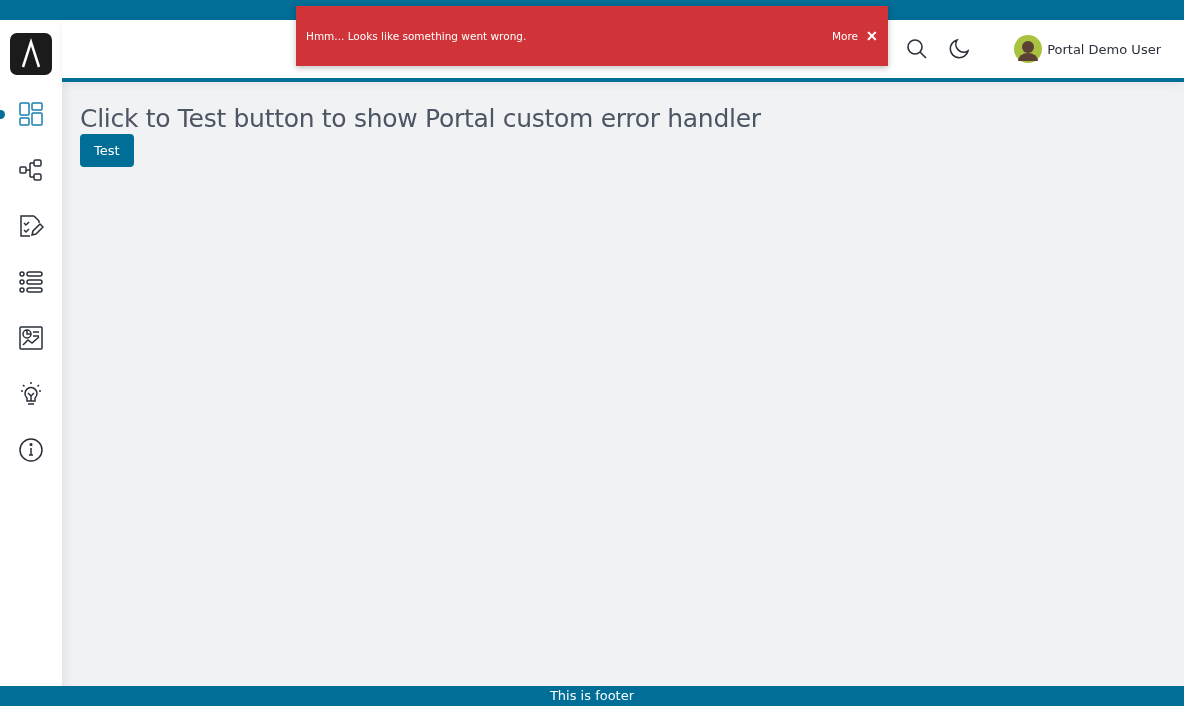  What do you see at coordinates (31, 226) in the screenshot?
I see `checklist-edit-icon` at bounding box center [31, 226].